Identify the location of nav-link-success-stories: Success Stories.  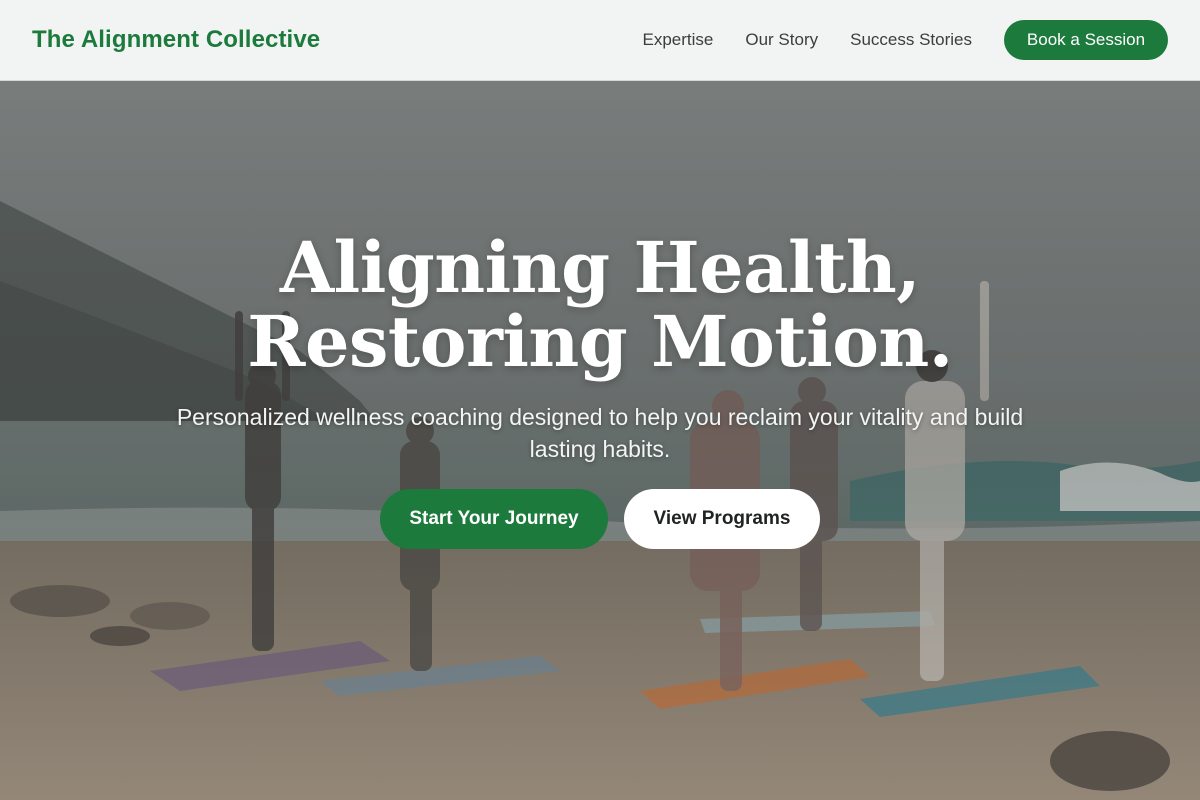
(911, 40).